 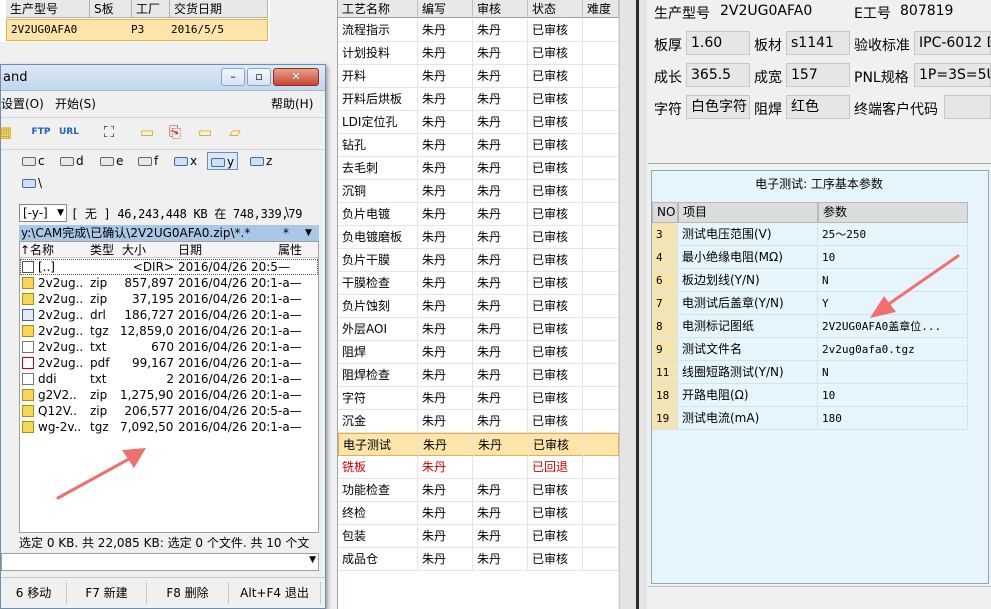 I want to click on alt-f4-exit-button: Alt+F4 退出, so click(x=275, y=593).